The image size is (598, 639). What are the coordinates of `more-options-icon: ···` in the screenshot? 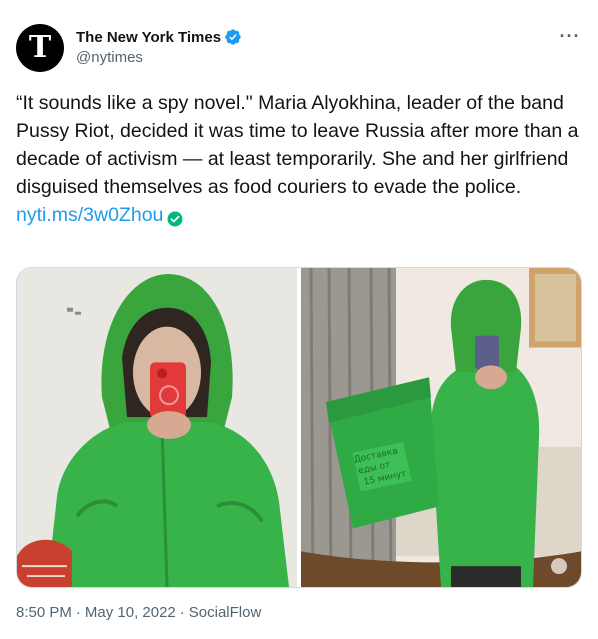 It's located at (570, 36).